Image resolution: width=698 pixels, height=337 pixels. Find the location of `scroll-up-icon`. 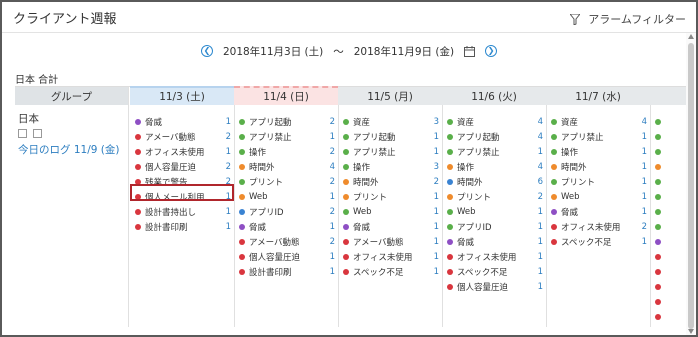

scroll-up-icon is located at coordinates (691, 36).